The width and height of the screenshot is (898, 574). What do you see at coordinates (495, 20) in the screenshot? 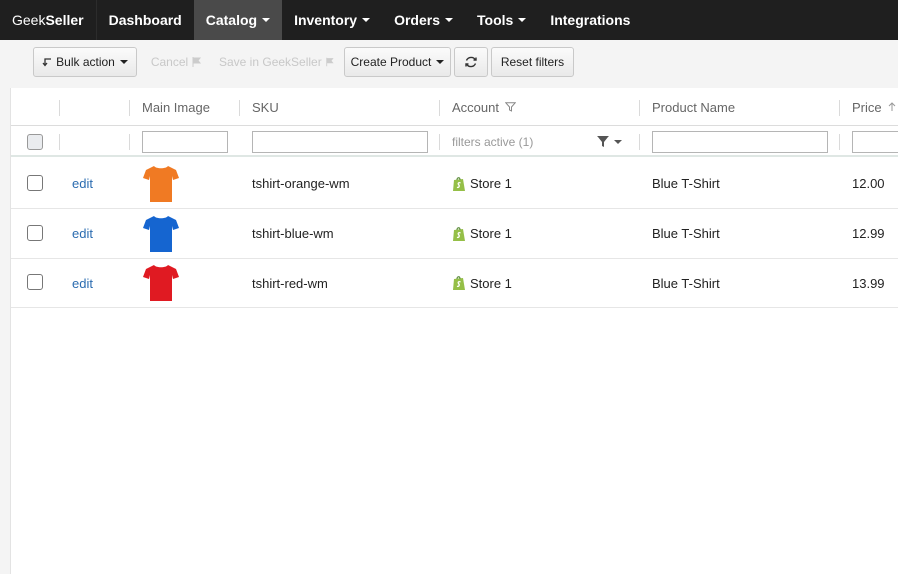
I see `nav-tools-label: Tools` at bounding box center [495, 20].